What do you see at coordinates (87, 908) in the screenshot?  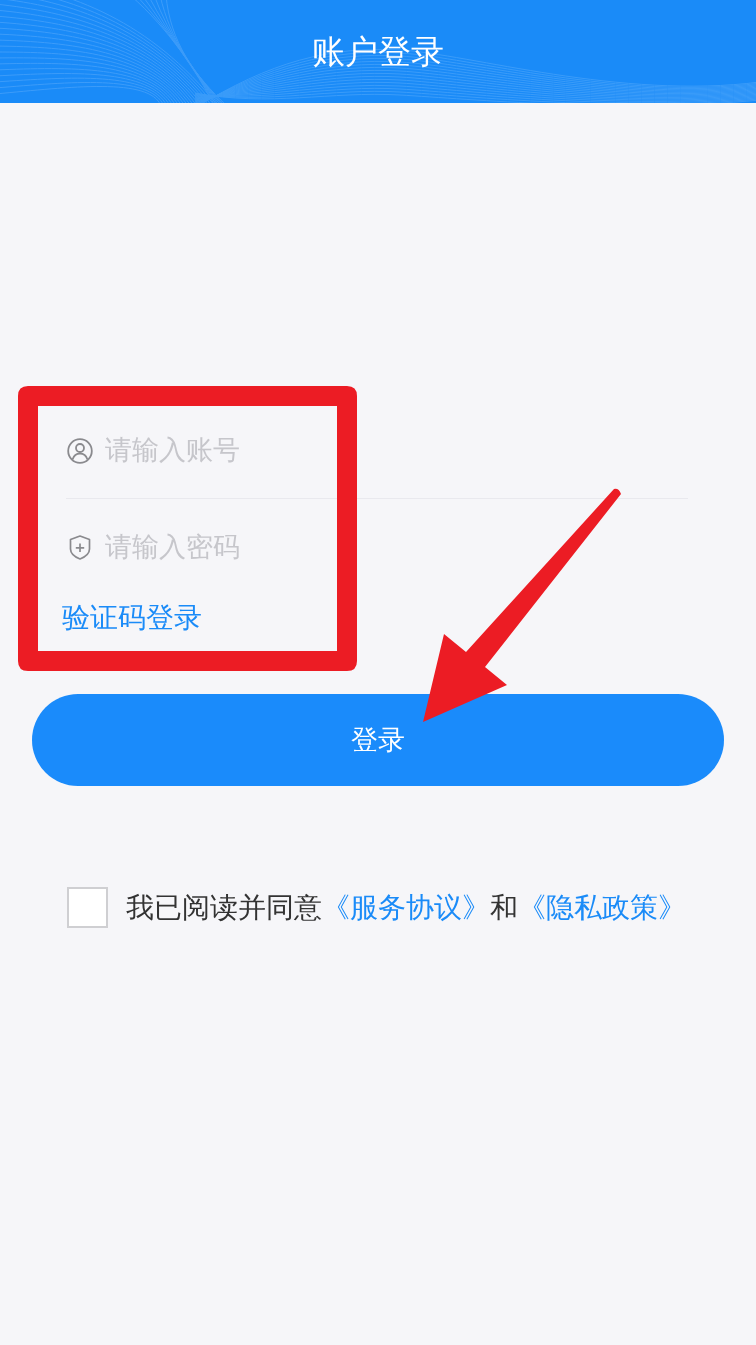 I see `checkbox` at bounding box center [87, 908].